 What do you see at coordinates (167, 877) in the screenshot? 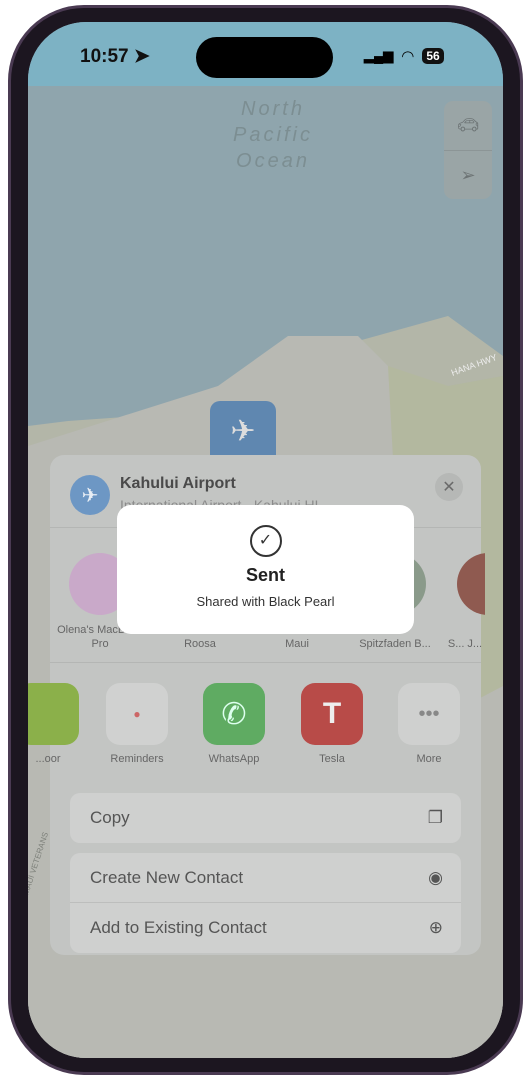
I see `action-label: Create New Contact` at bounding box center [167, 877].